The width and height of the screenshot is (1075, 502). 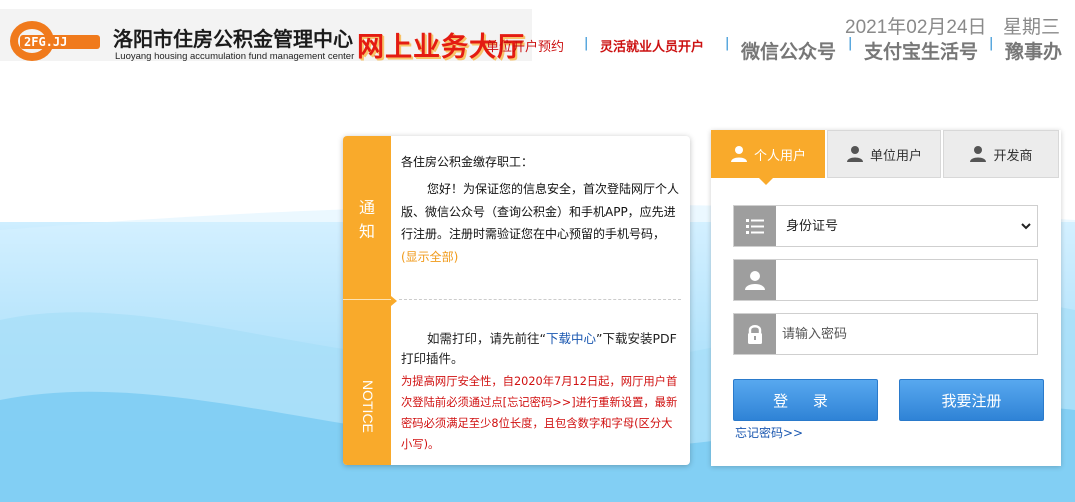 What do you see at coordinates (755, 334) in the screenshot?
I see `lock-icon` at bounding box center [755, 334].